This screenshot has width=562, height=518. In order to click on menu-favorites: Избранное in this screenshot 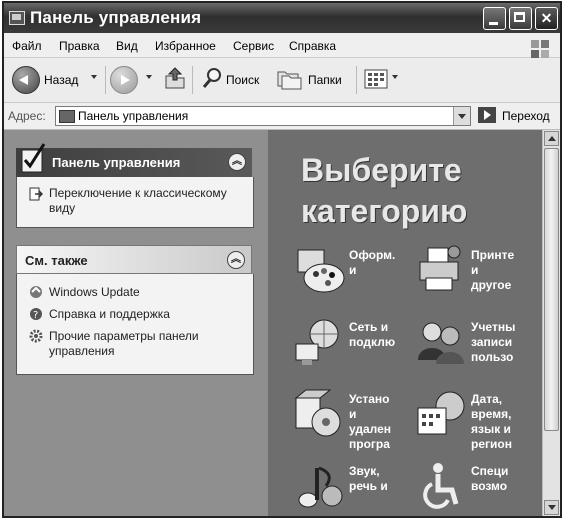, I will do `click(185, 46)`.